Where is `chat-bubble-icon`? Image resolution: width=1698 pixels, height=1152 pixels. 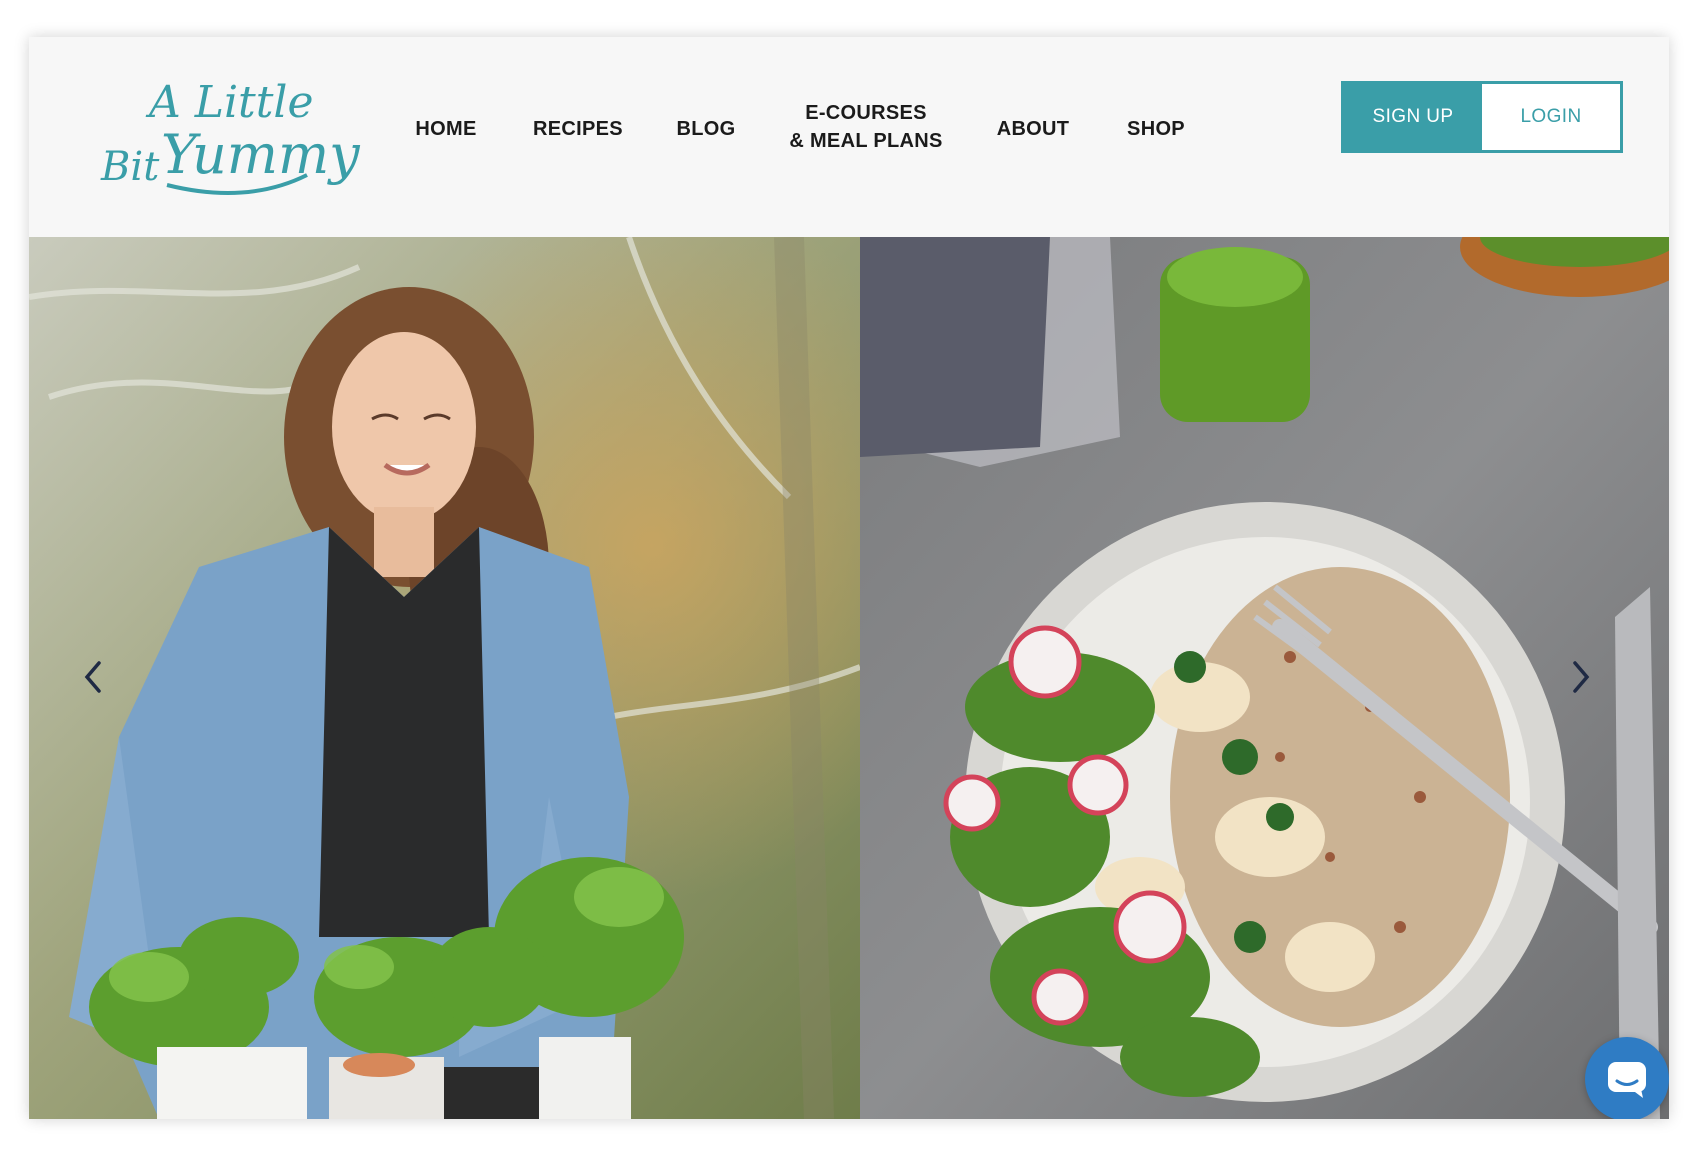 chat-bubble-icon is located at coordinates (1627, 1080).